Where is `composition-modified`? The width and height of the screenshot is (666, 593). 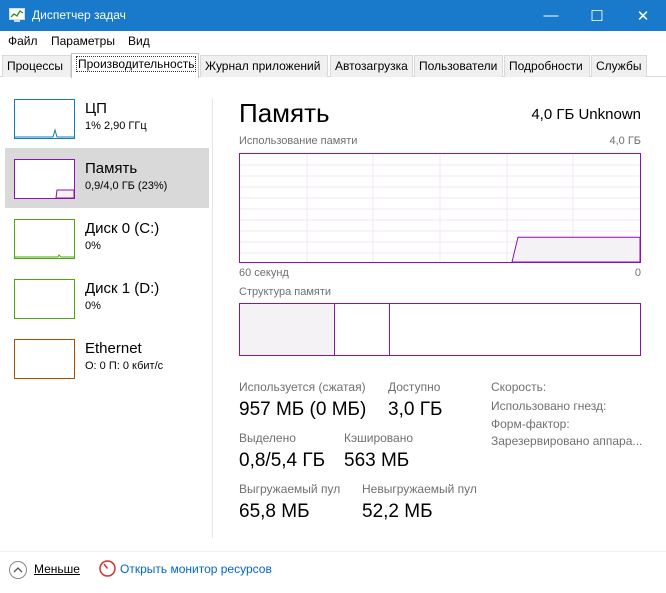
composition-modified is located at coordinates (362, 329).